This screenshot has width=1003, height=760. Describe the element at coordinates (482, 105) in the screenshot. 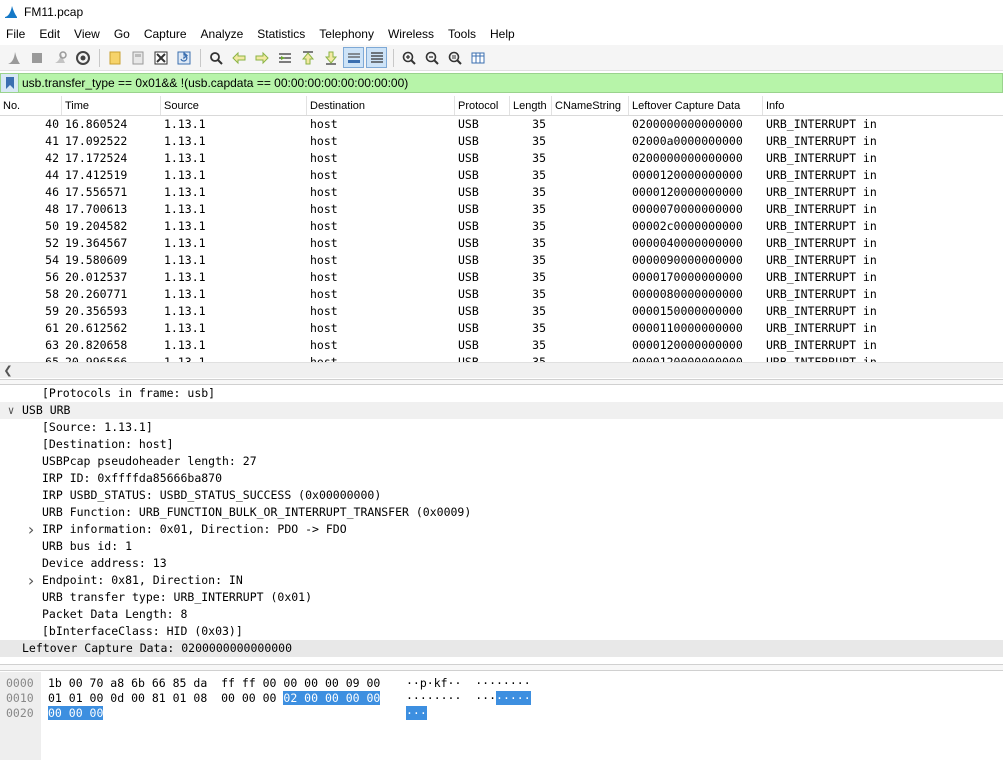

I see `column-header-protocol: Protocol` at that location.